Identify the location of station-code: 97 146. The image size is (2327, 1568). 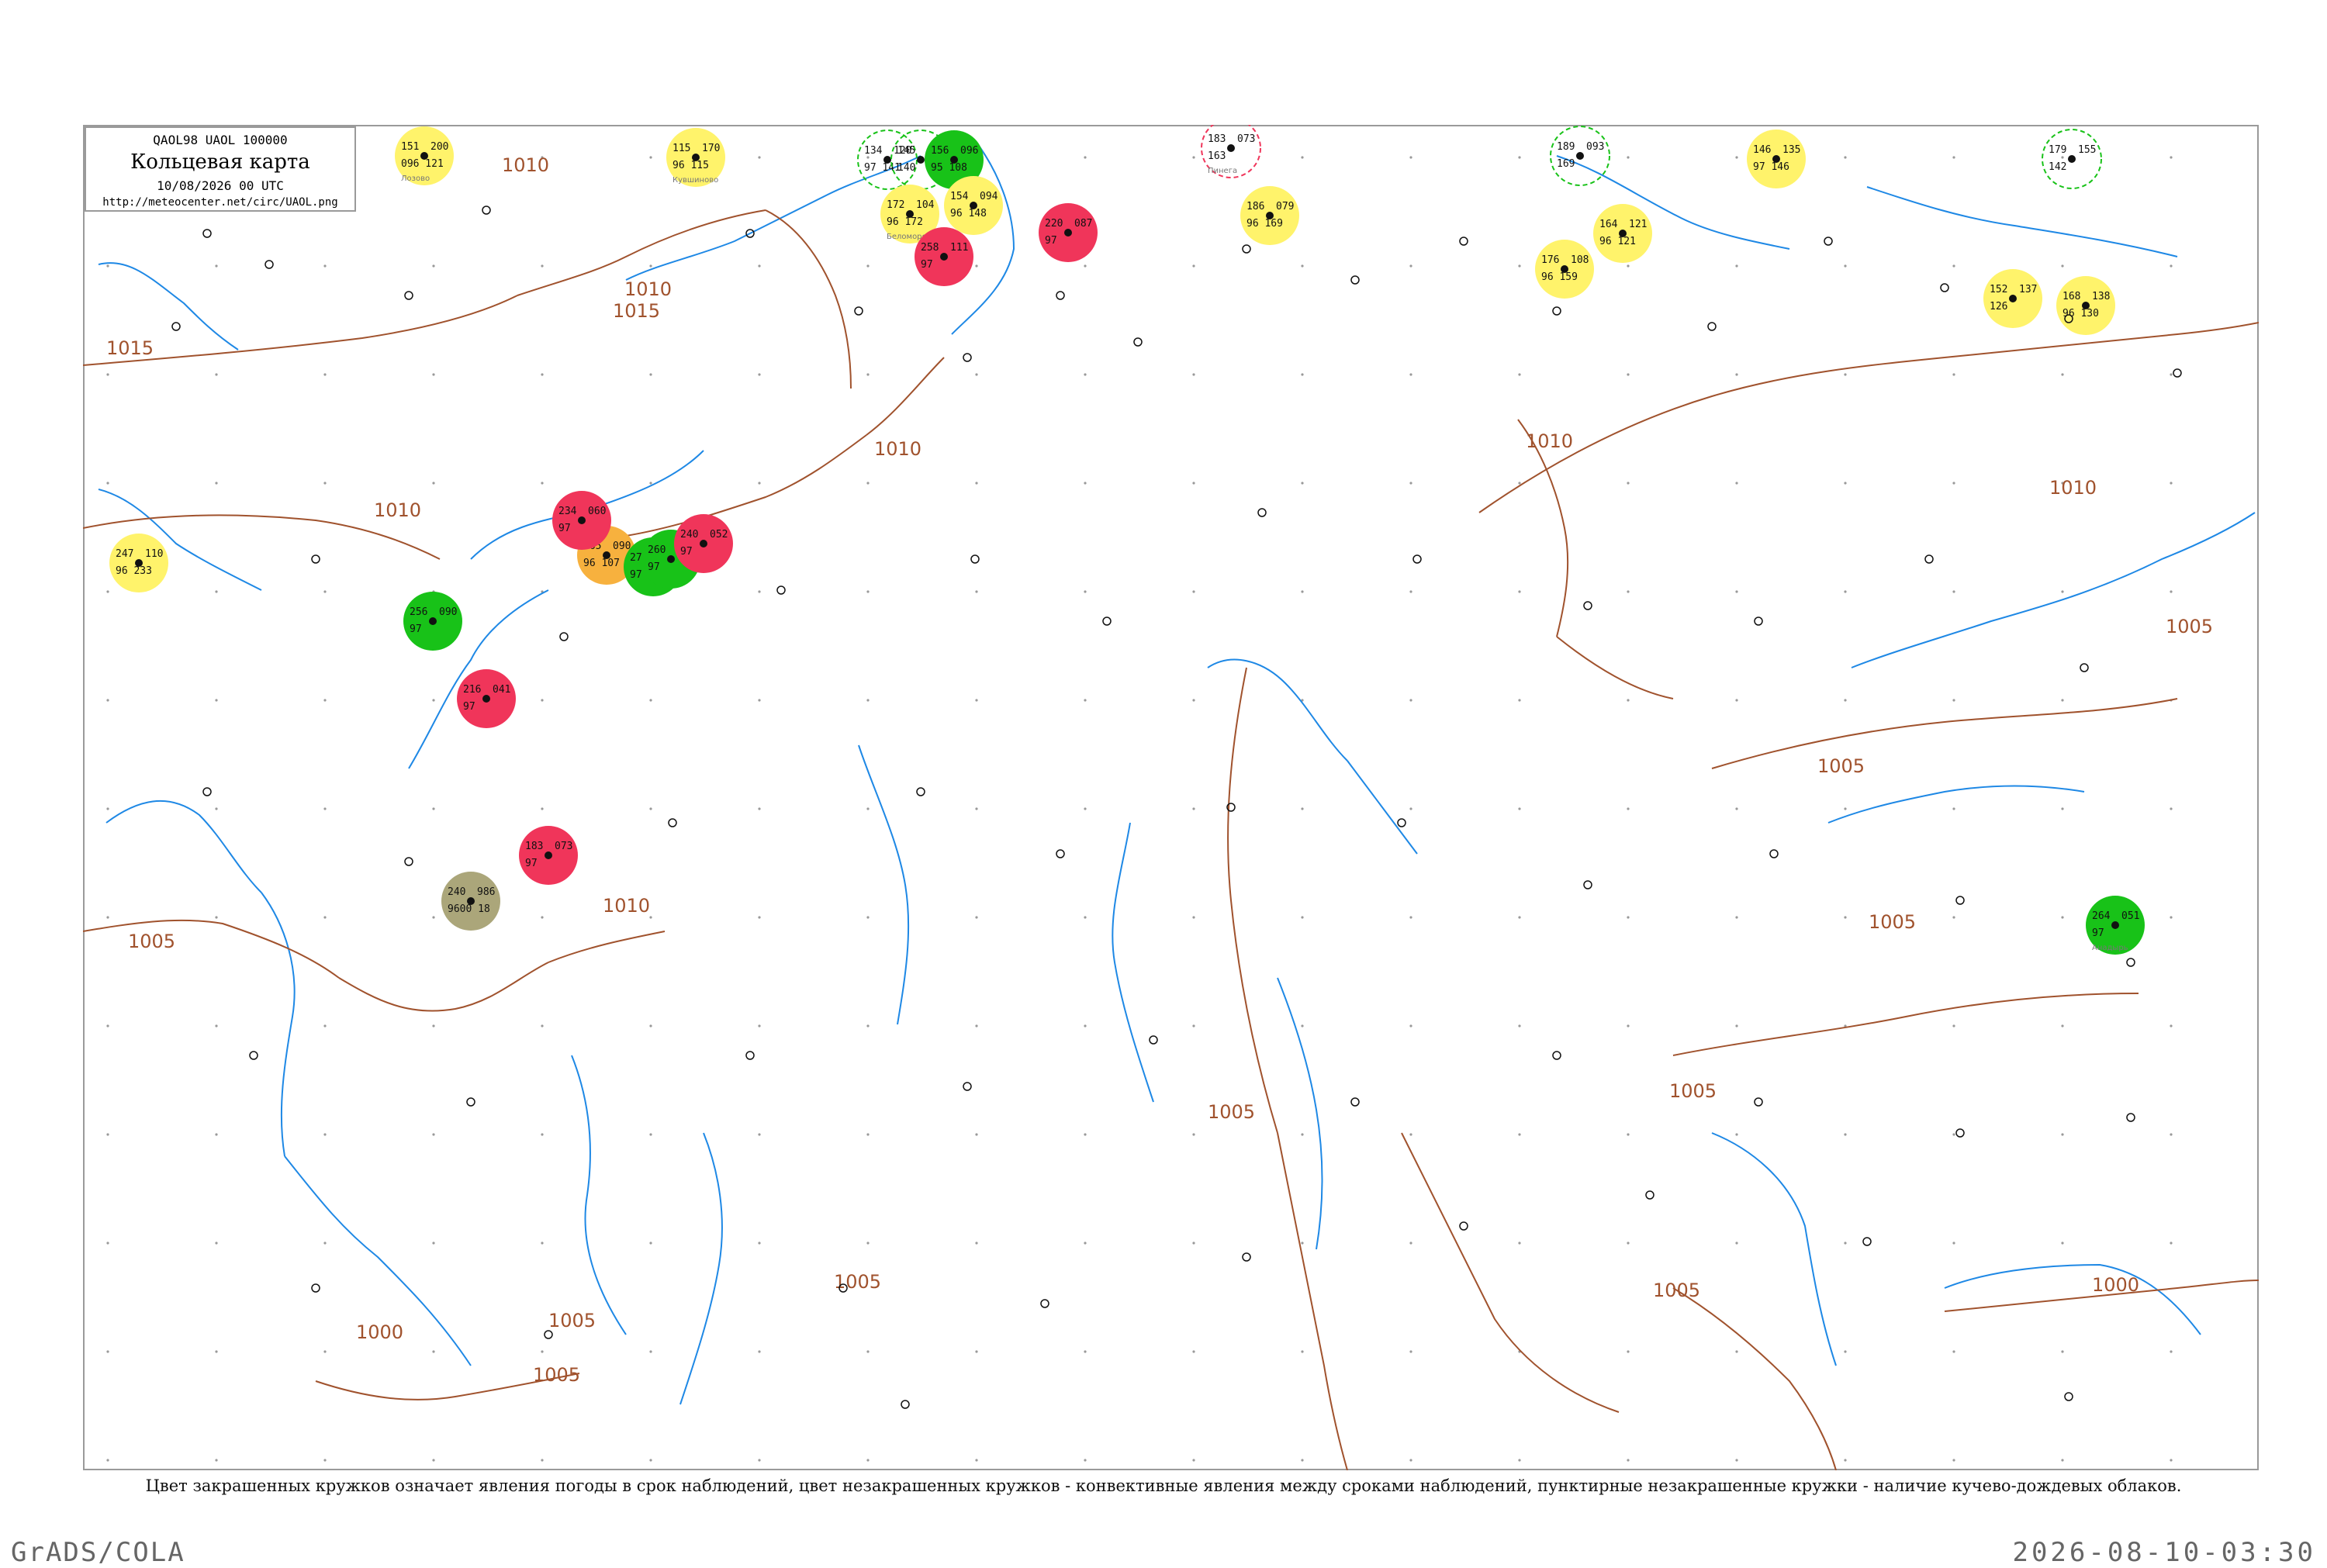
(1771, 167).